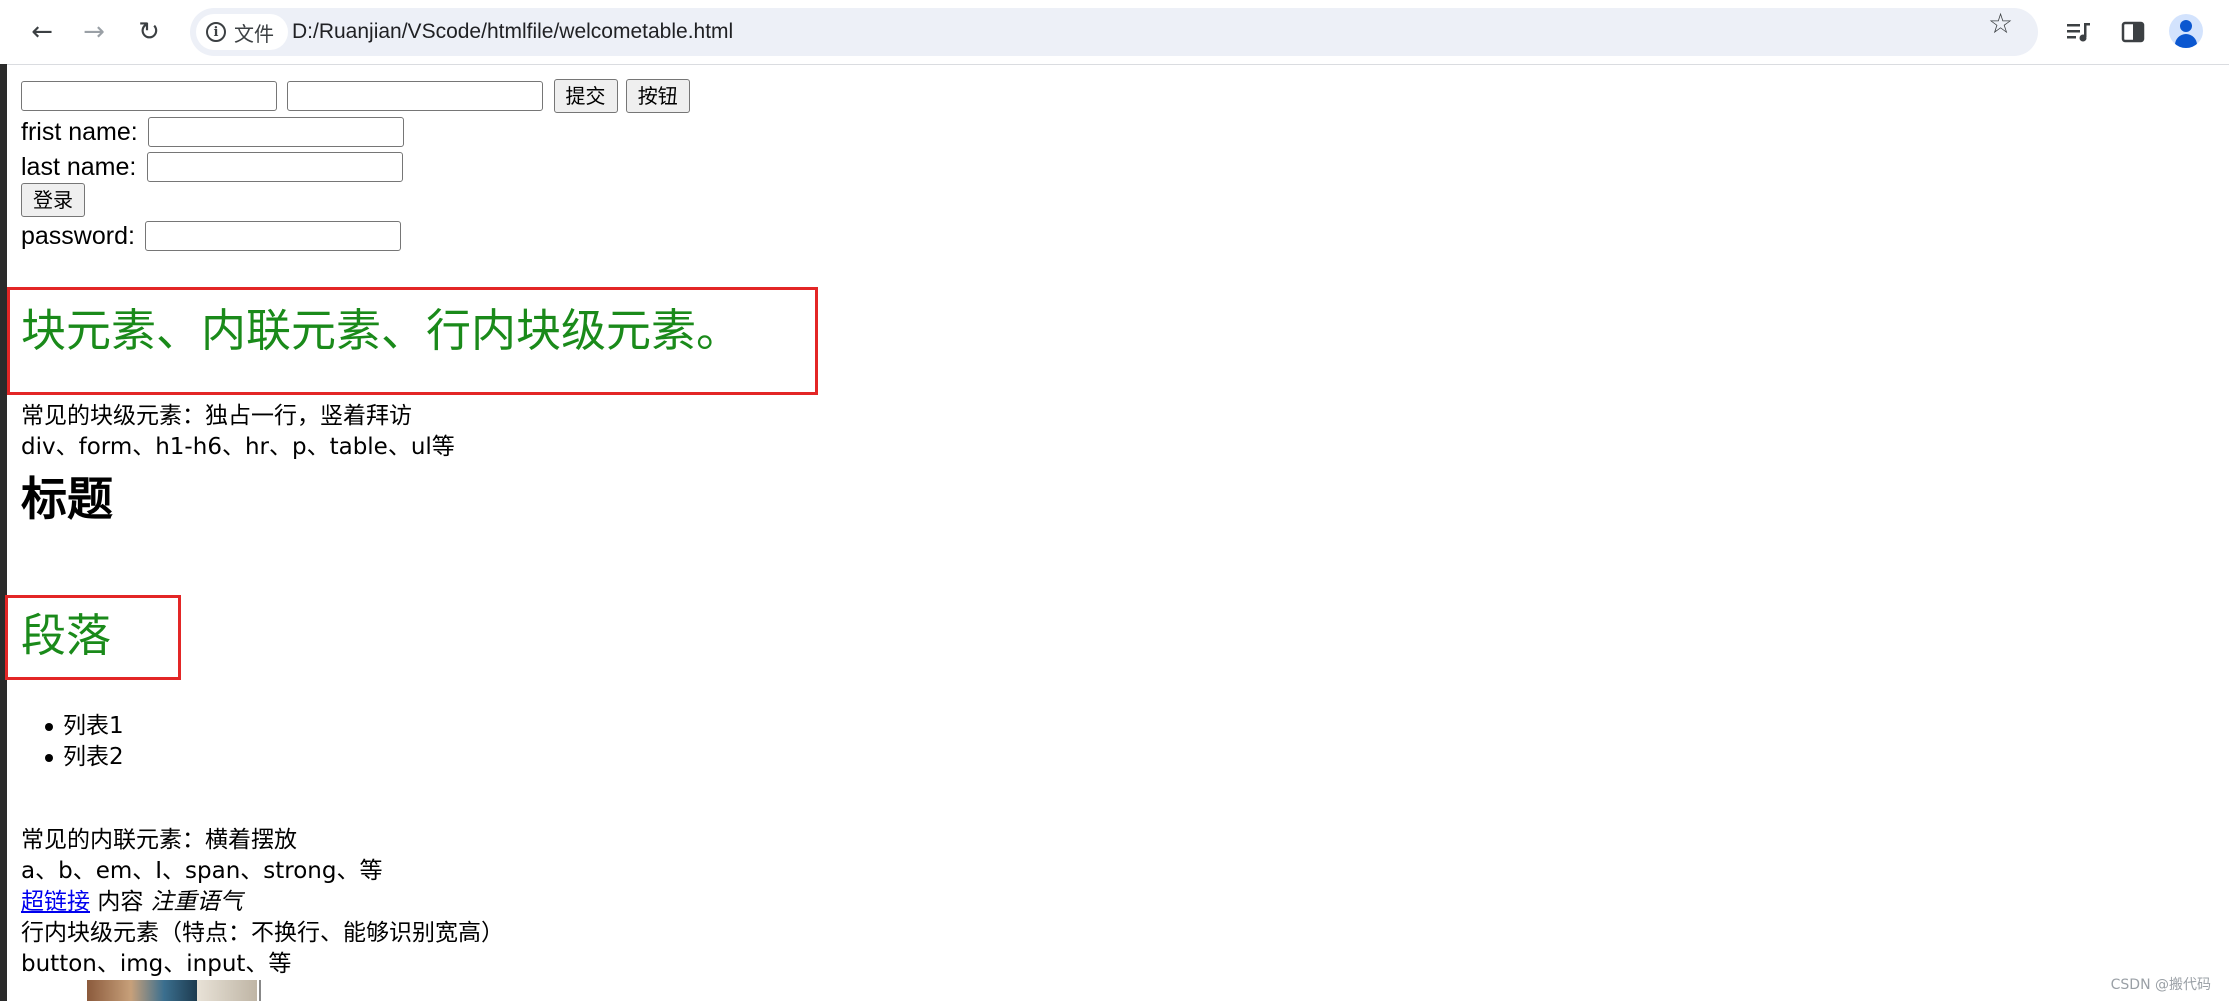 The width and height of the screenshot is (2229, 1001). Describe the element at coordinates (216, 416) in the screenshot. I see `block-desc-1: 常见的块级元素：独占一行，竖着拜访` at that location.